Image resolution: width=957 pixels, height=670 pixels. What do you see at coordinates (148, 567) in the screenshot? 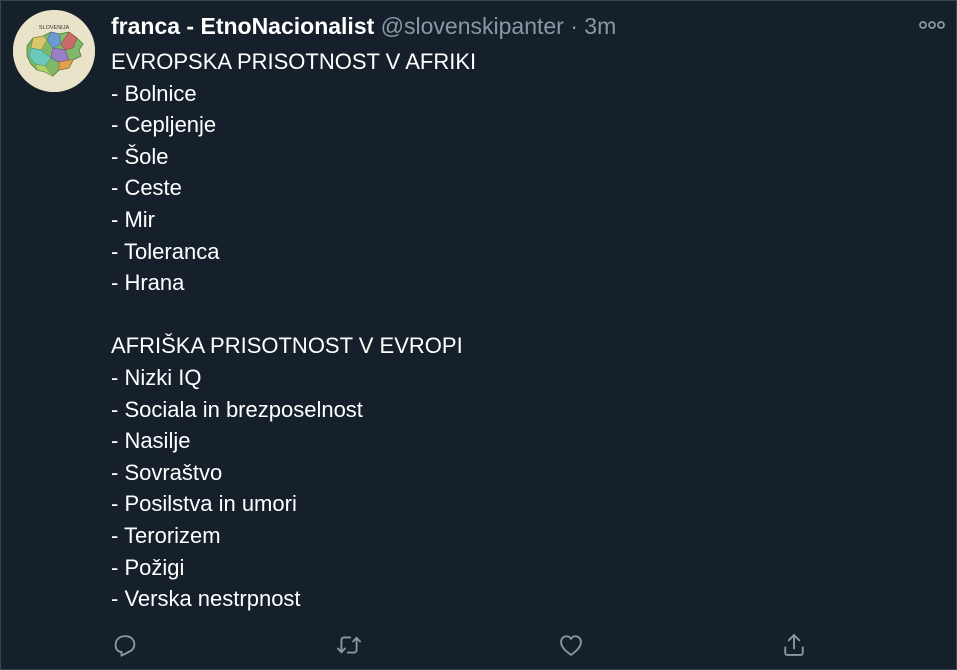
I see `text-line: - Požigi` at bounding box center [148, 567].